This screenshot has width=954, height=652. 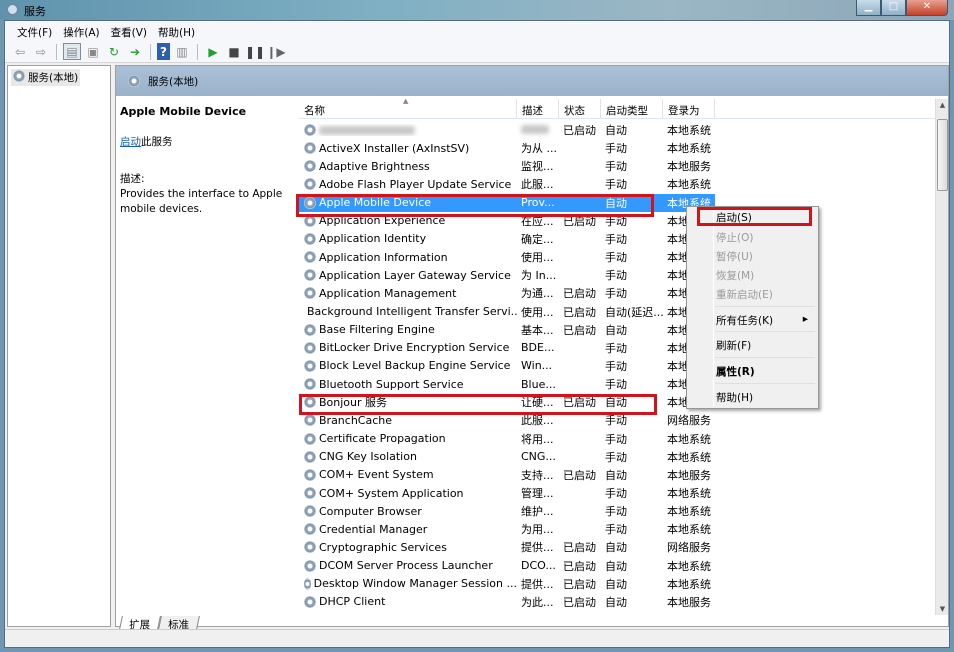 What do you see at coordinates (35, 11) in the screenshot?
I see `window-title: 服务` at bounding box center [35, 11].